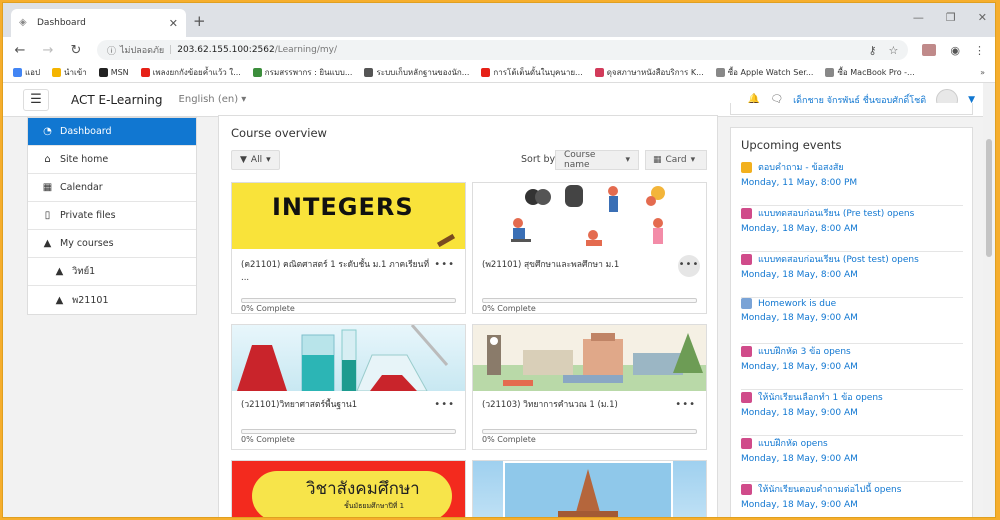 This screenshot has height=520, width=1000. Describe the element at coordinates (112, 272) in the screenshot. I see `leftnav-item: ▲ วิทย์1` at that location.